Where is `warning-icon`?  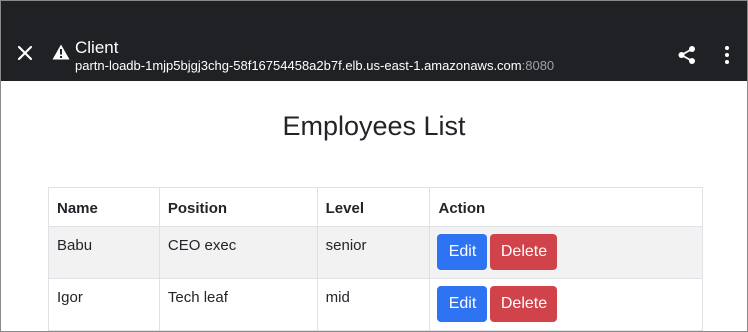 warning-icon is located at coordinates (61, 52).